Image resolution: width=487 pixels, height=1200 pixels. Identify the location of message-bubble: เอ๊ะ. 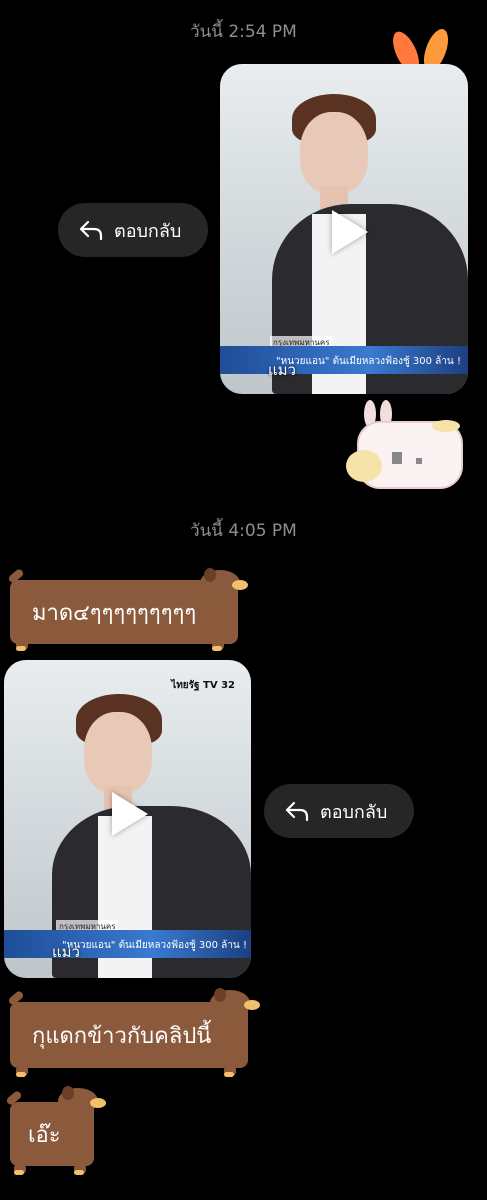
(56, 1131).